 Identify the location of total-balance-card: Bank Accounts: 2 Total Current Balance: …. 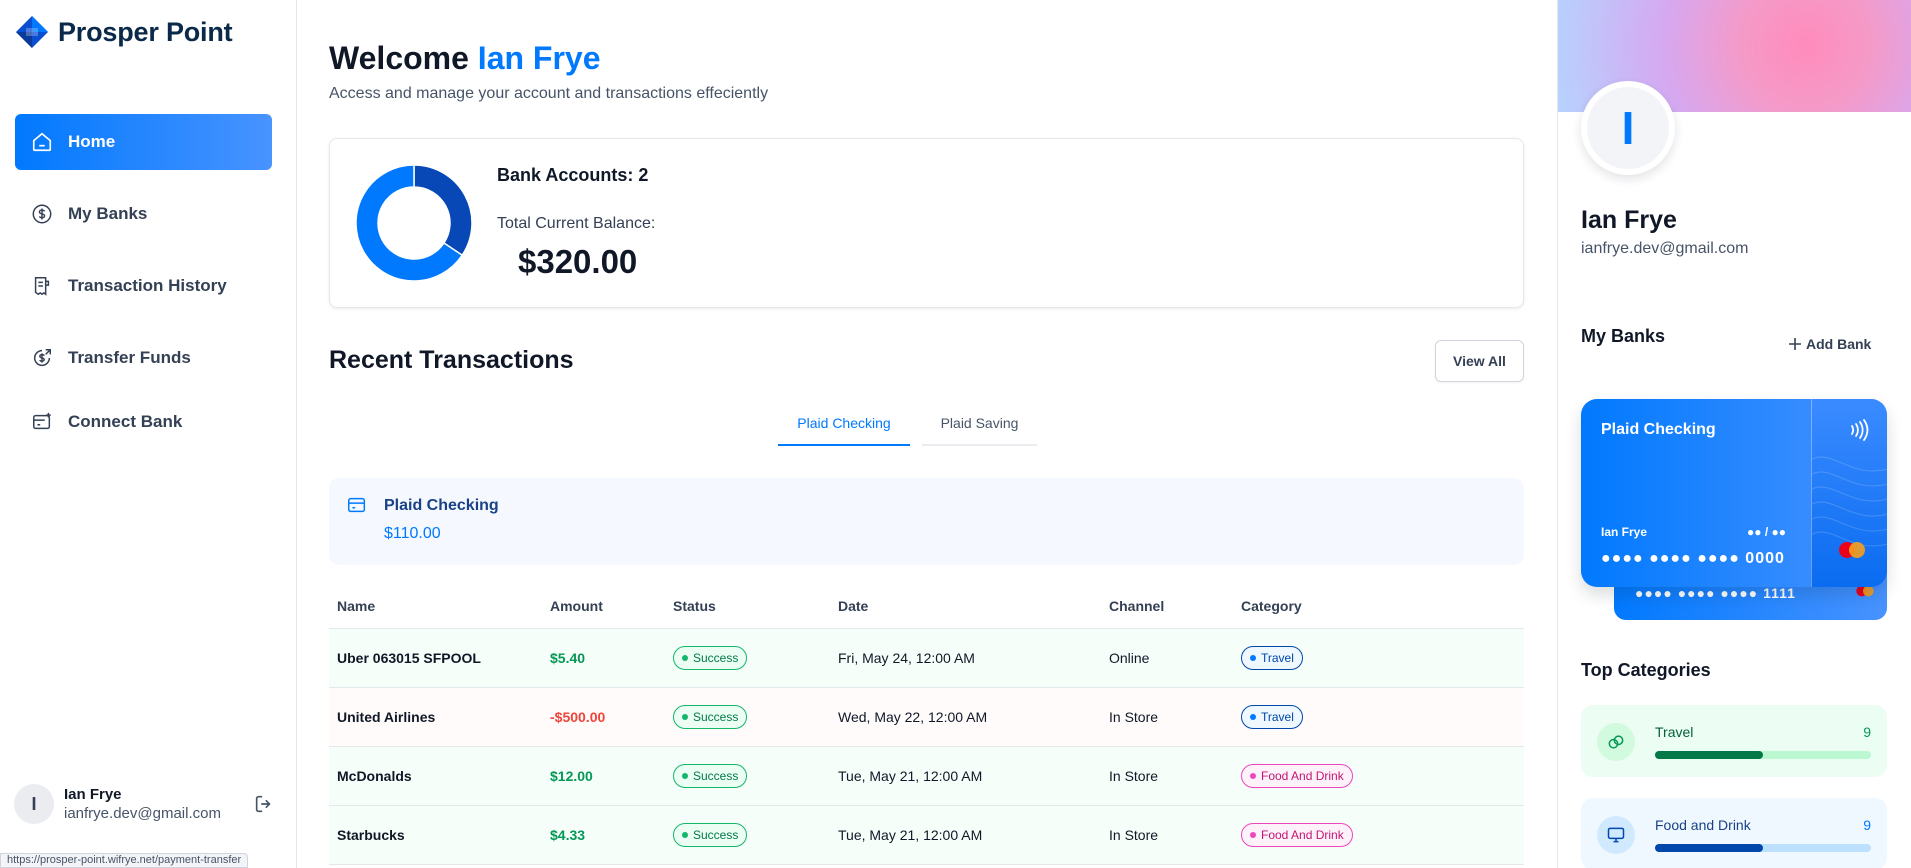
(926, 223).